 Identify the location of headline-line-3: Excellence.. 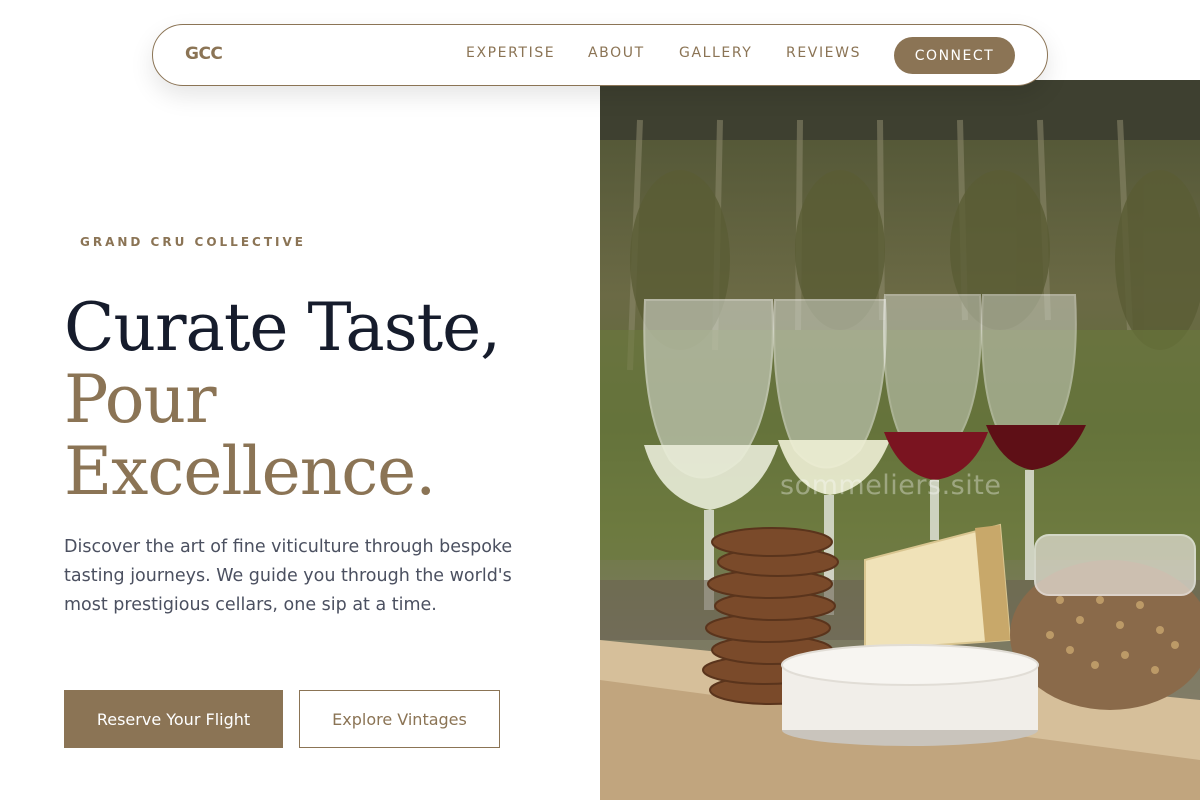
(250, 471).